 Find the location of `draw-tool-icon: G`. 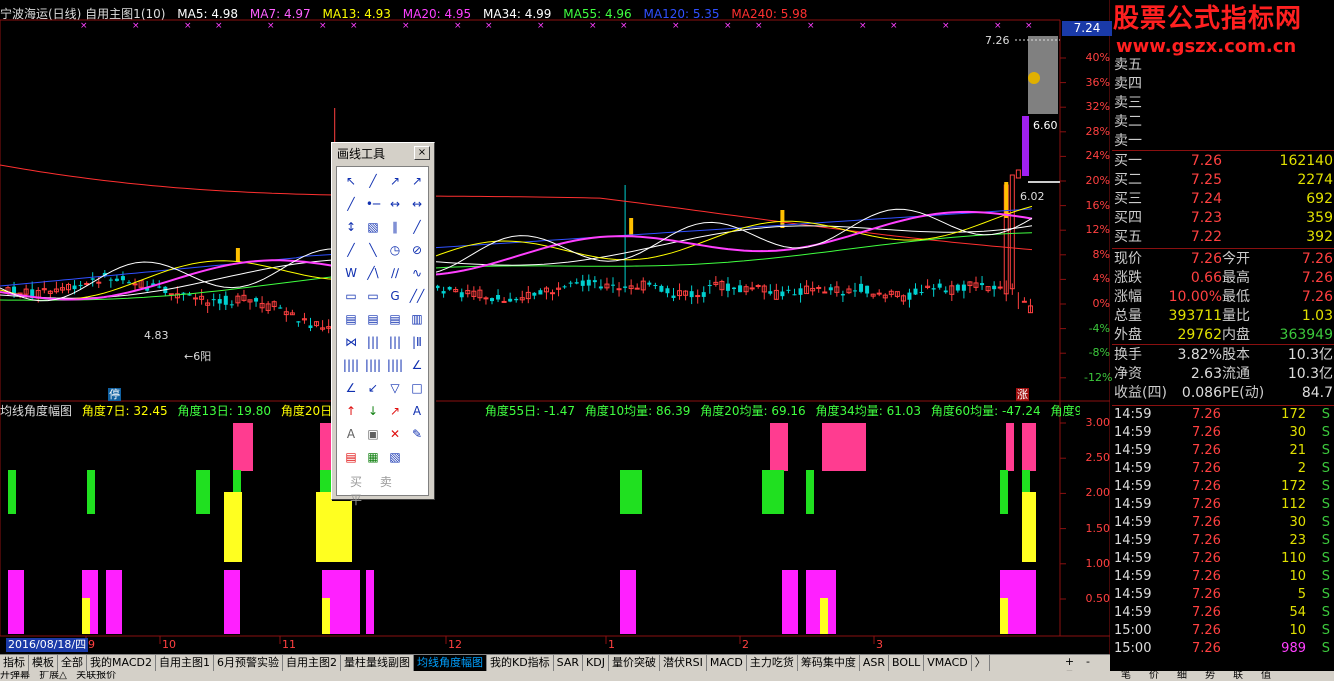

draw-tool-icon: G is located at coordinates (395, 296).